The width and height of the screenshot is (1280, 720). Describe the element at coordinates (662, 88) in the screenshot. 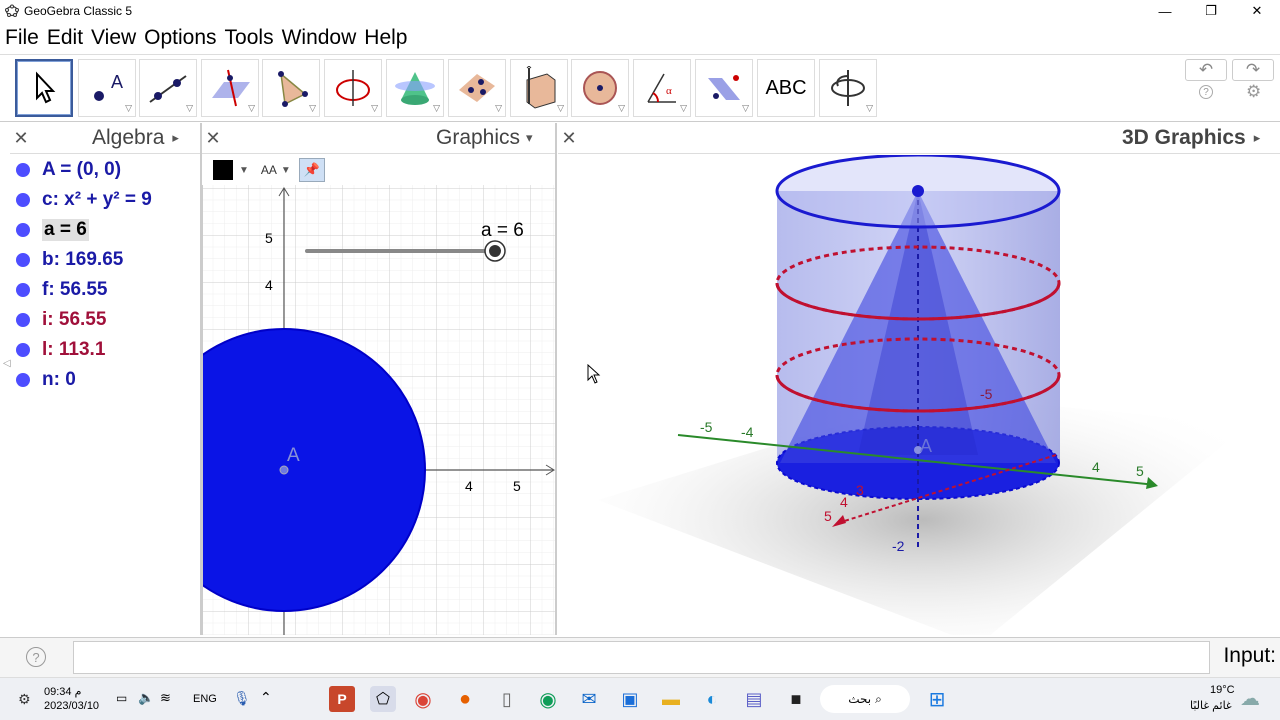

I see `angle-tool-button: α ▽` at that location.